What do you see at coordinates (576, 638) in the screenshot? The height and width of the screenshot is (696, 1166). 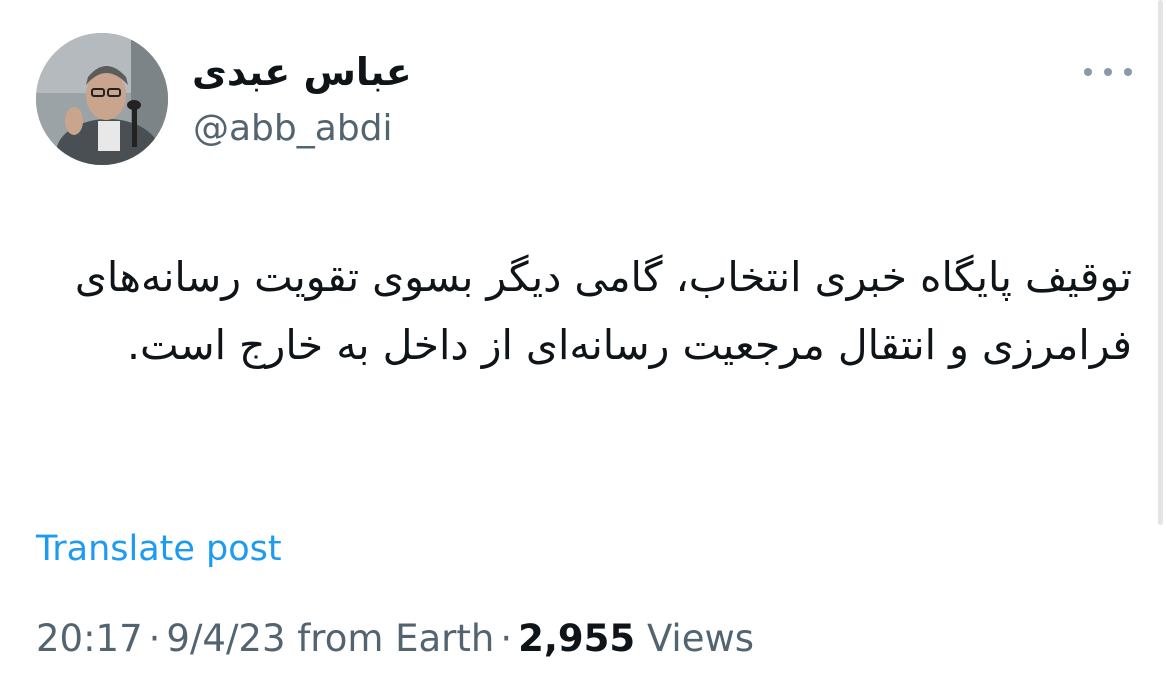 I see `views-count: 2,955` at bounding box center [576, 638].